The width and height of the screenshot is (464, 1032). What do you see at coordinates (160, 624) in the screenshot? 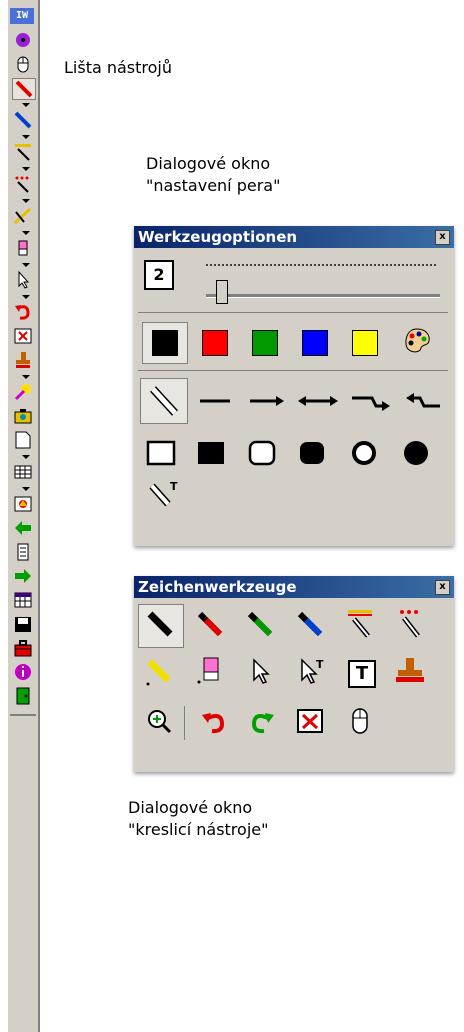
I see `black-pen-icon` at bounding box center [160, 624].